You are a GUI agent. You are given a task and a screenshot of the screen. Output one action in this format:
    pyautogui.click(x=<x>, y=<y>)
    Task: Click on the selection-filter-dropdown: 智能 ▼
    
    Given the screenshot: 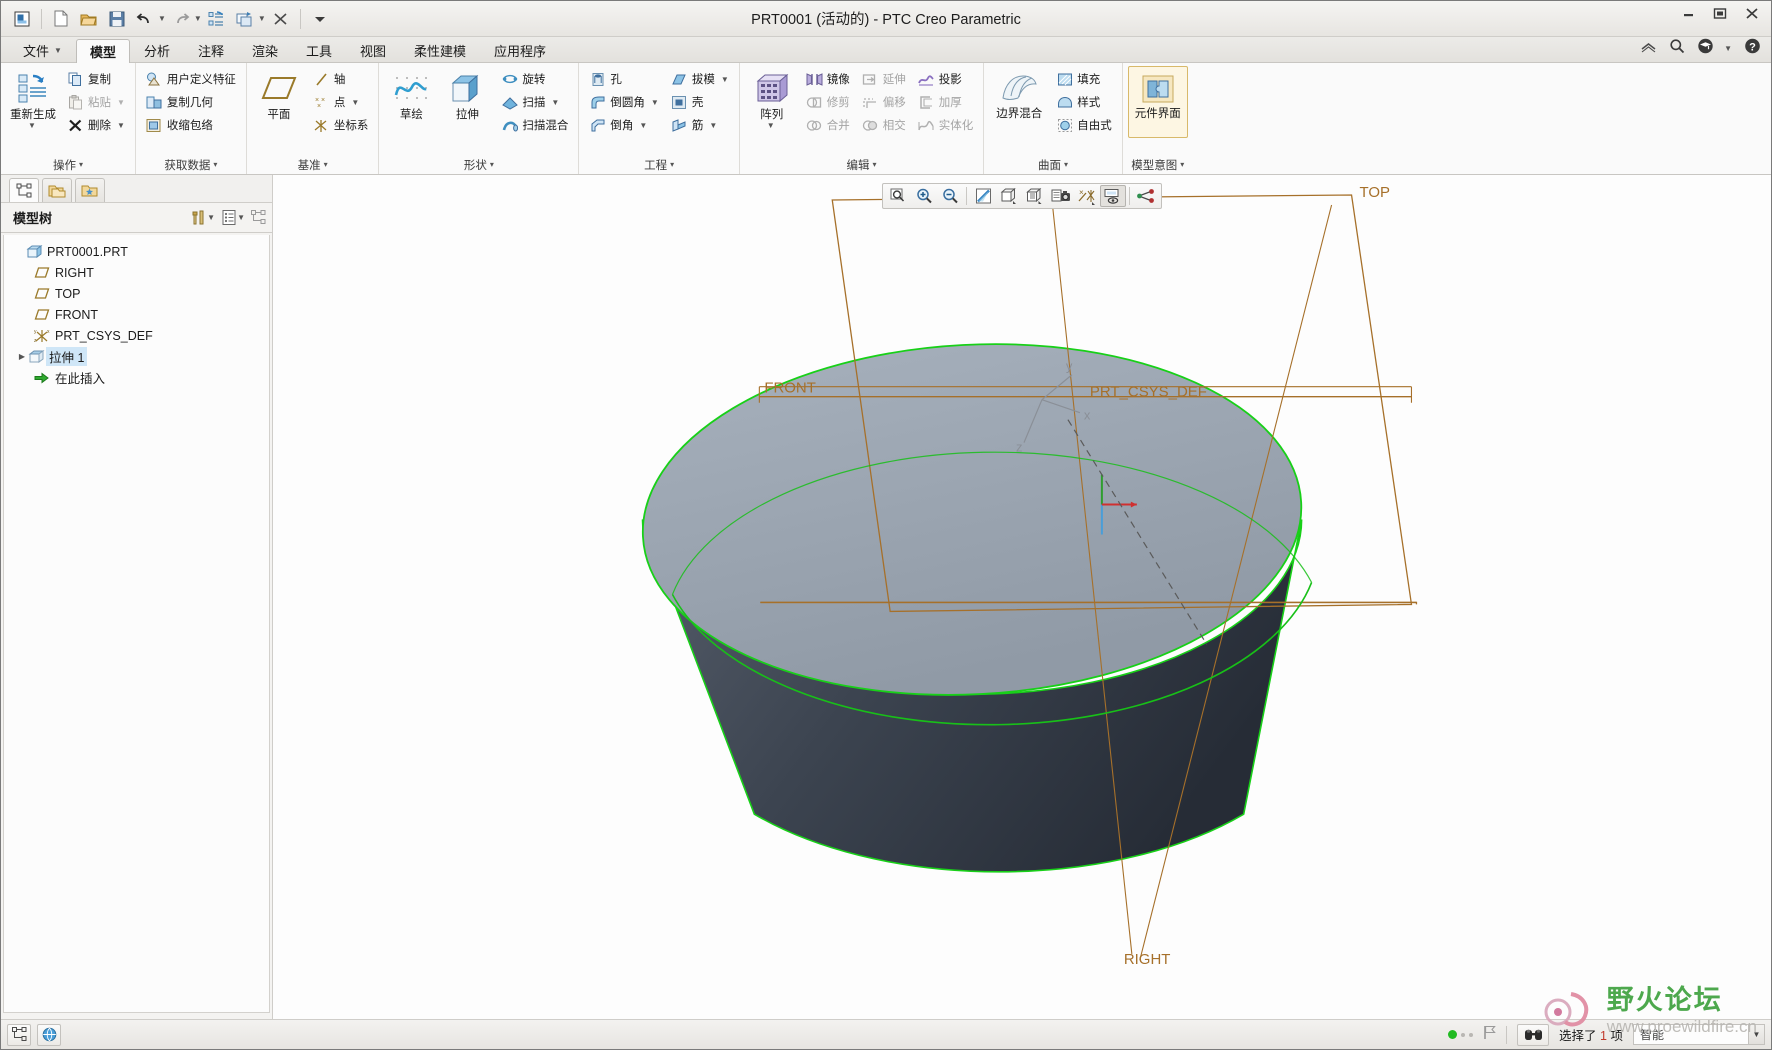 What is the action you would take?
    pyautogui.click(x=1699, y=1034)
    